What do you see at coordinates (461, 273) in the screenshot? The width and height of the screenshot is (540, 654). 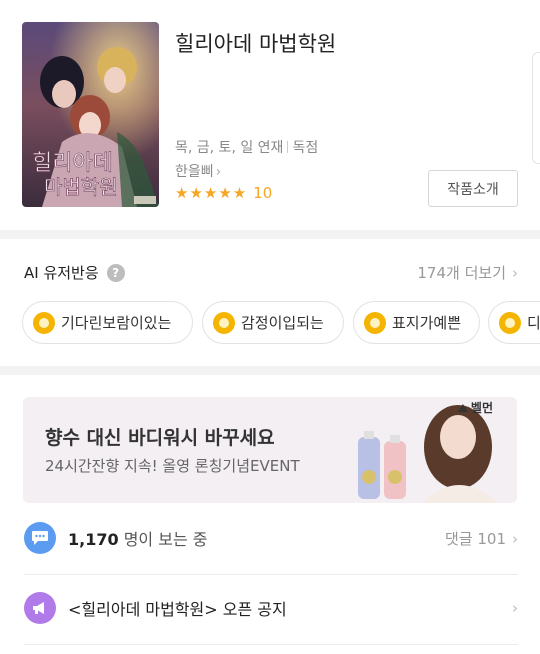 I see `ai-more-label: 174개 더보기` at bounding box center [461, 273].